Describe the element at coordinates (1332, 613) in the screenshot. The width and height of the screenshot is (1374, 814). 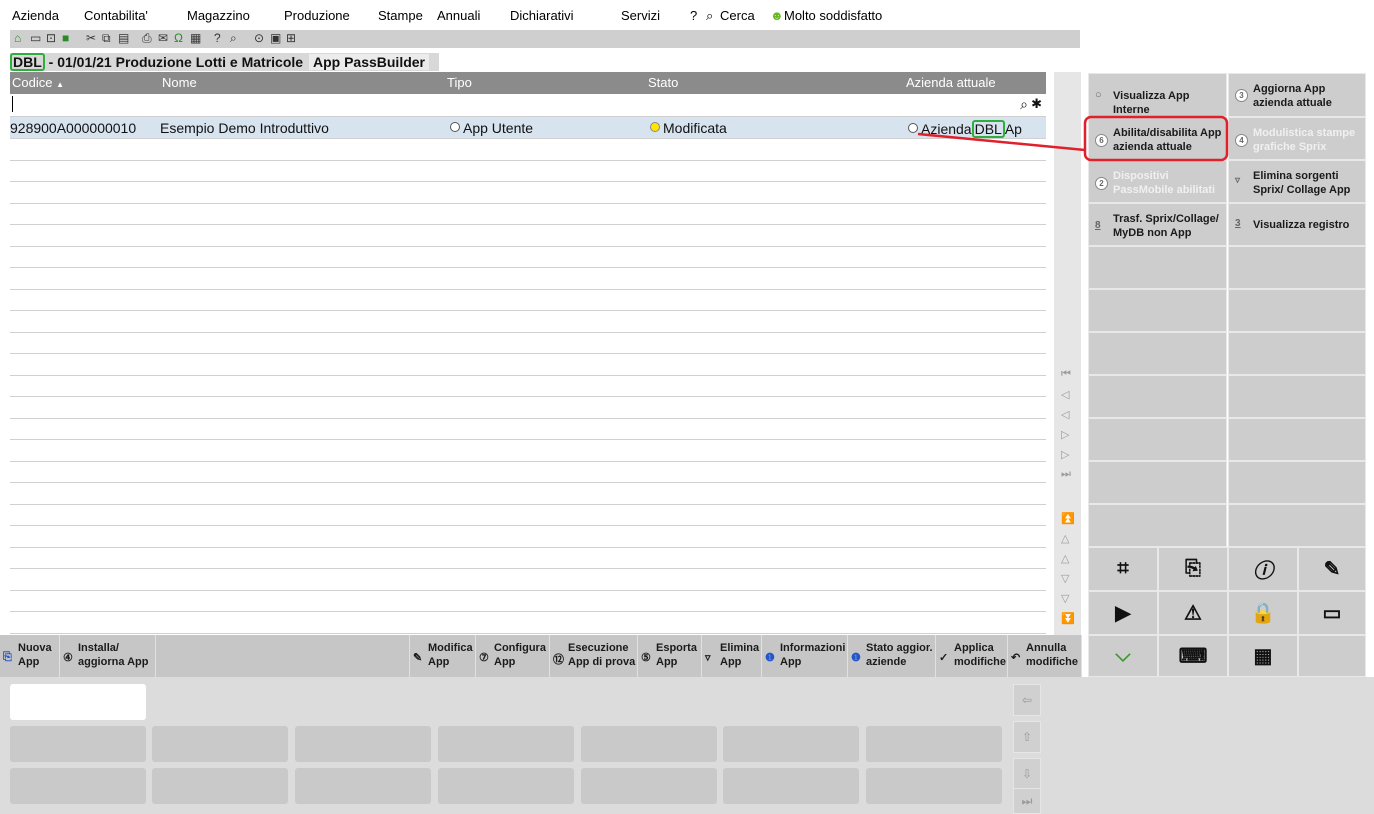
I see `card-button: ▭` at that location.